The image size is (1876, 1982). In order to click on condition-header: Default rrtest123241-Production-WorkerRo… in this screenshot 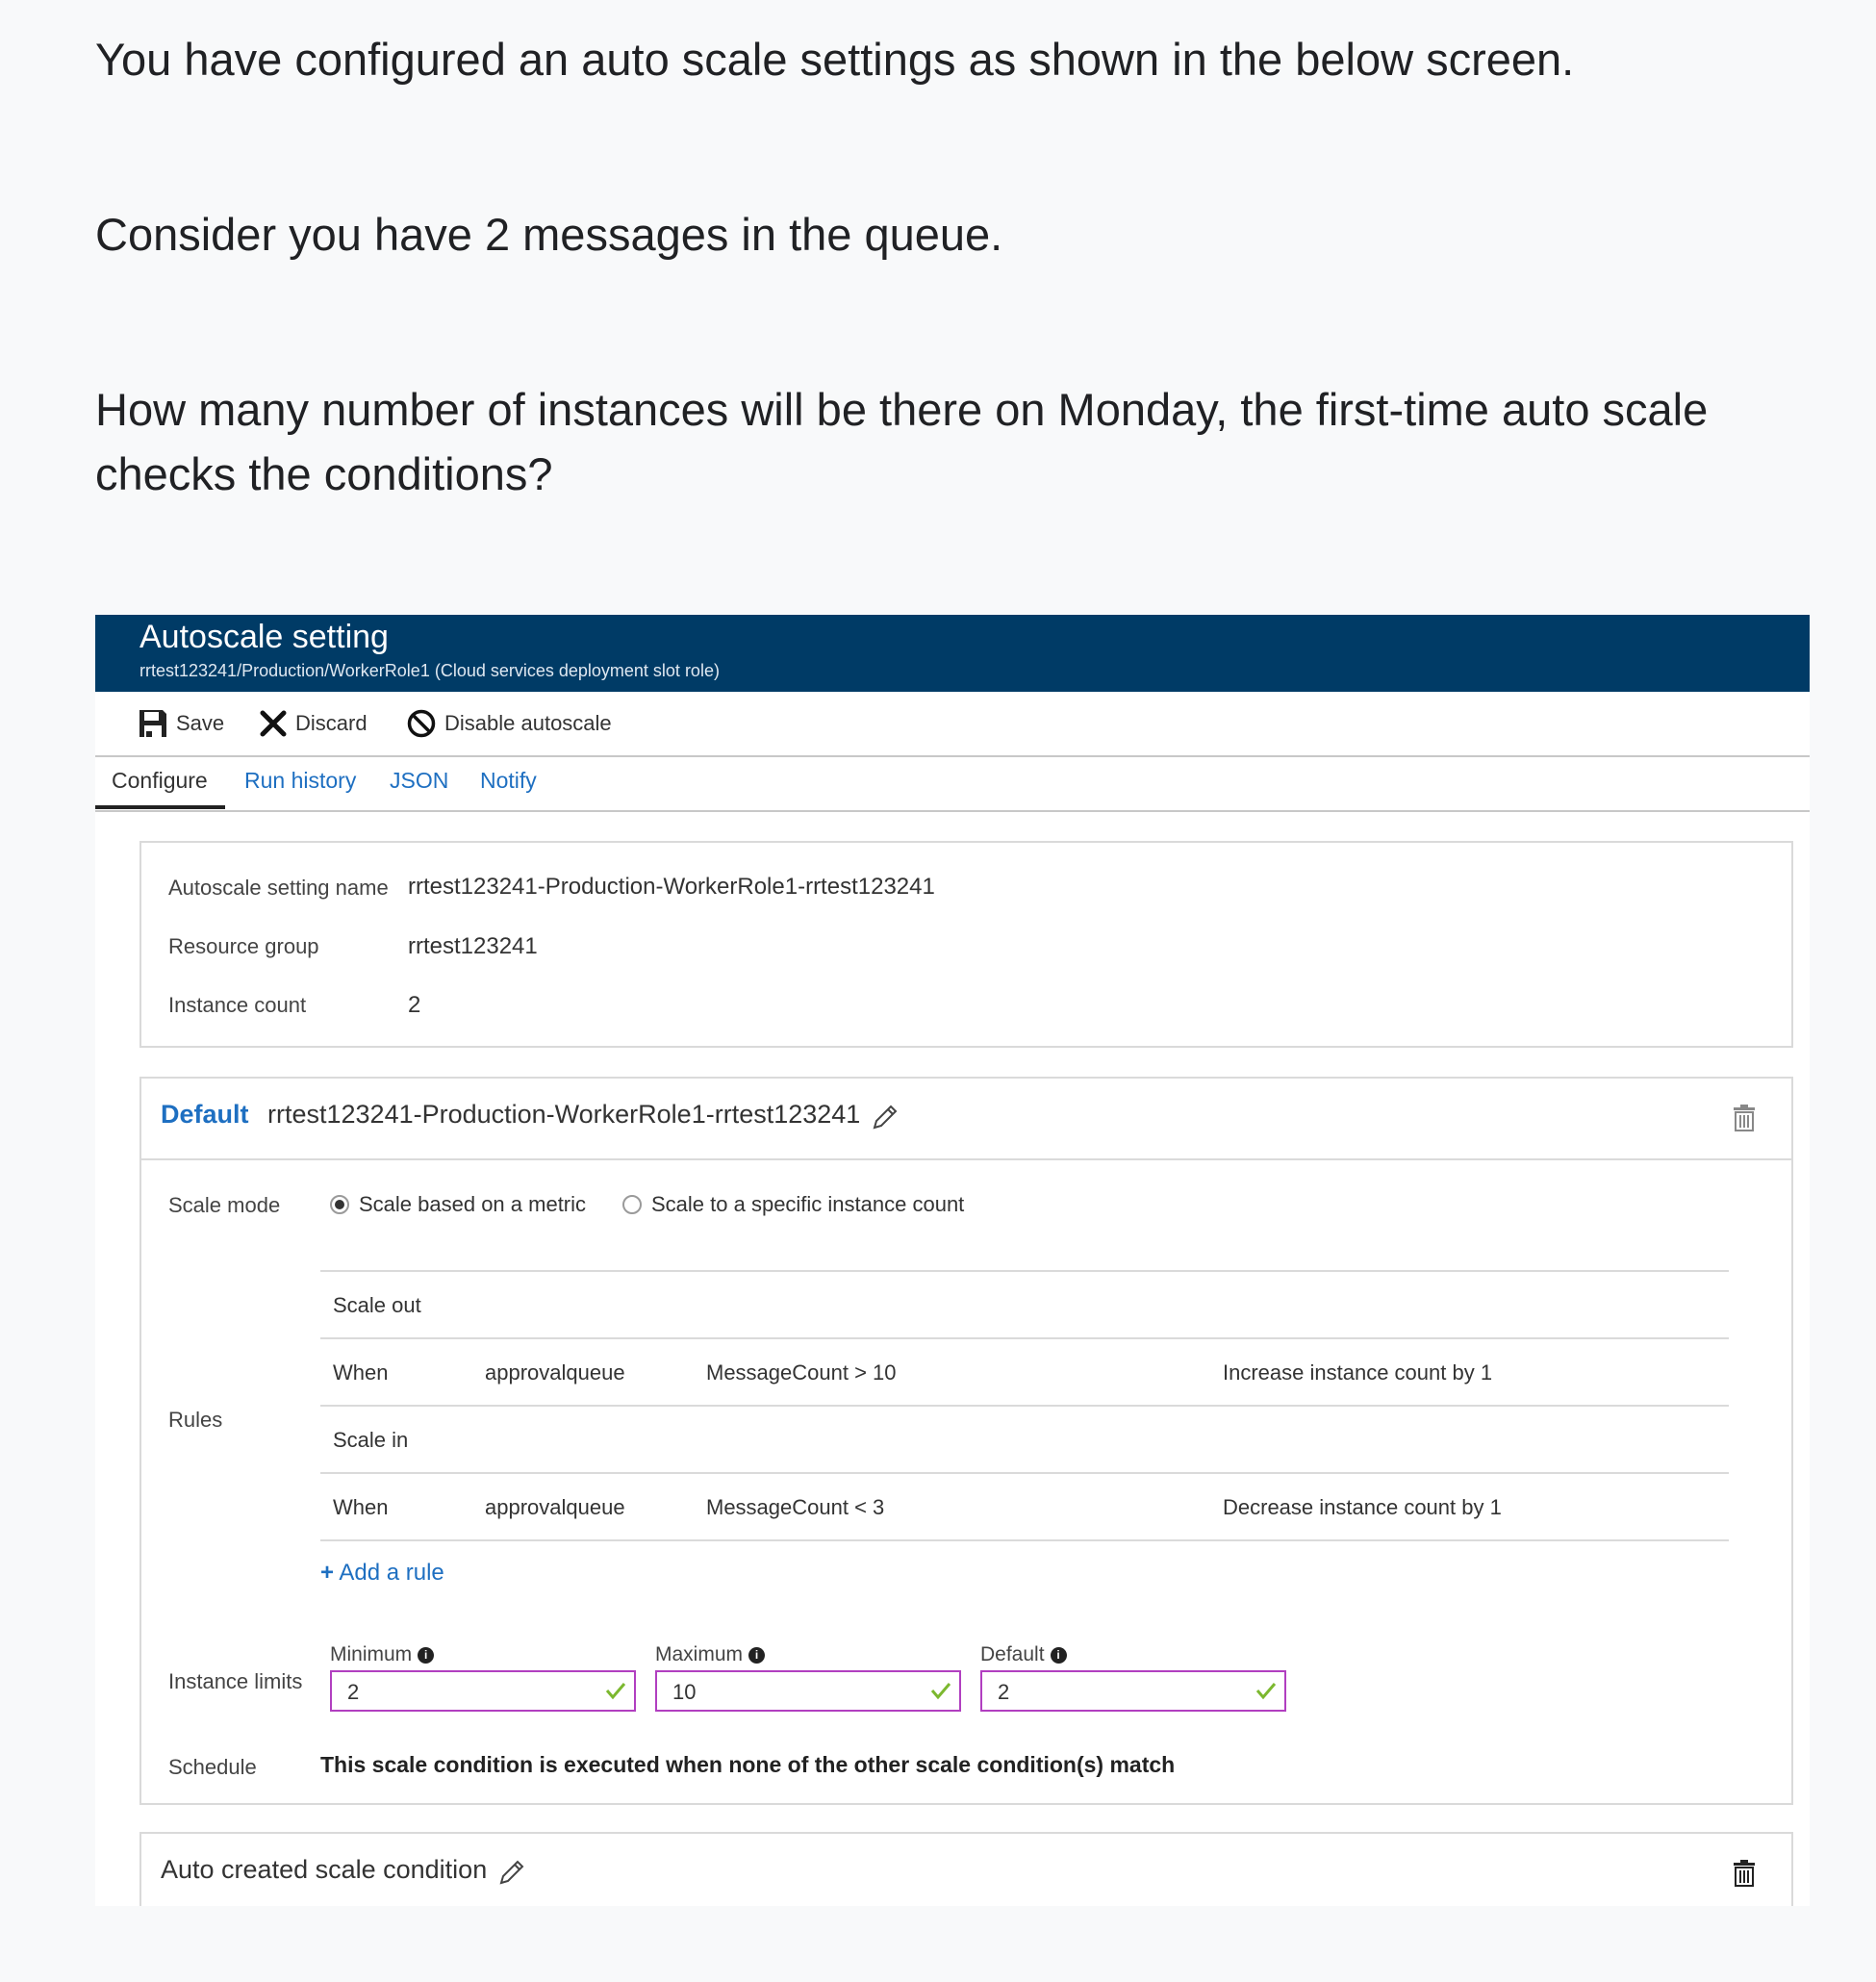, I will do `click(966, 1119)`.